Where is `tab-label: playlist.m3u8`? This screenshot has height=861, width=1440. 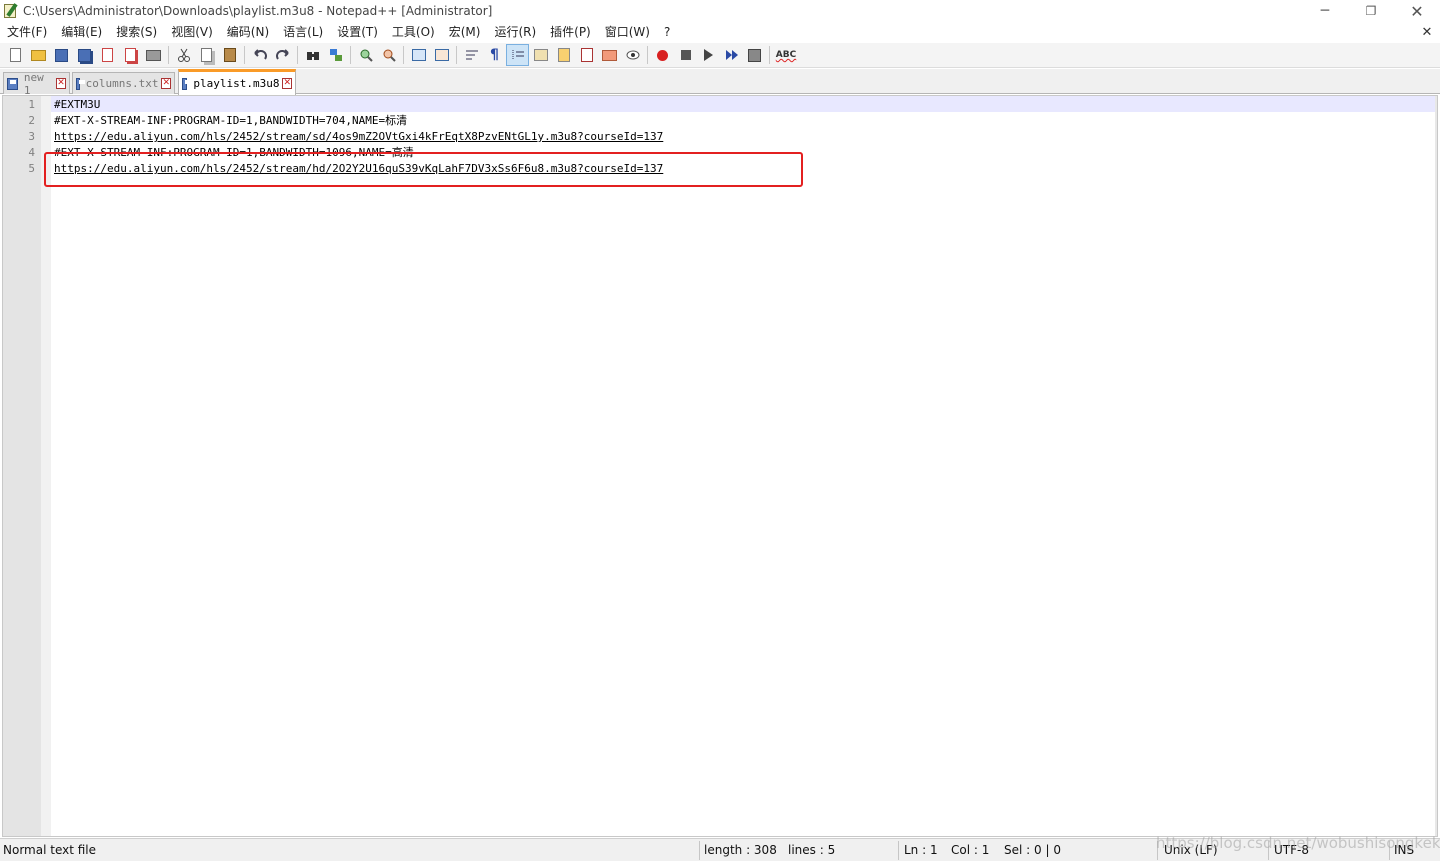
tab-label: playlist.m3u8 is located at coordinates (236, 83).